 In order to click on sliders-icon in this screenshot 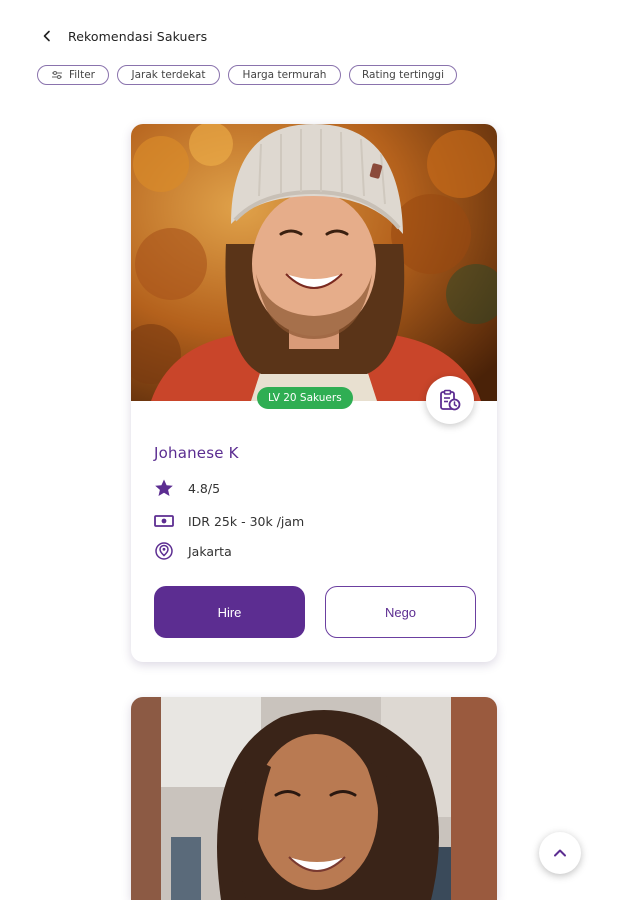, I will do `click(56, 75)`.